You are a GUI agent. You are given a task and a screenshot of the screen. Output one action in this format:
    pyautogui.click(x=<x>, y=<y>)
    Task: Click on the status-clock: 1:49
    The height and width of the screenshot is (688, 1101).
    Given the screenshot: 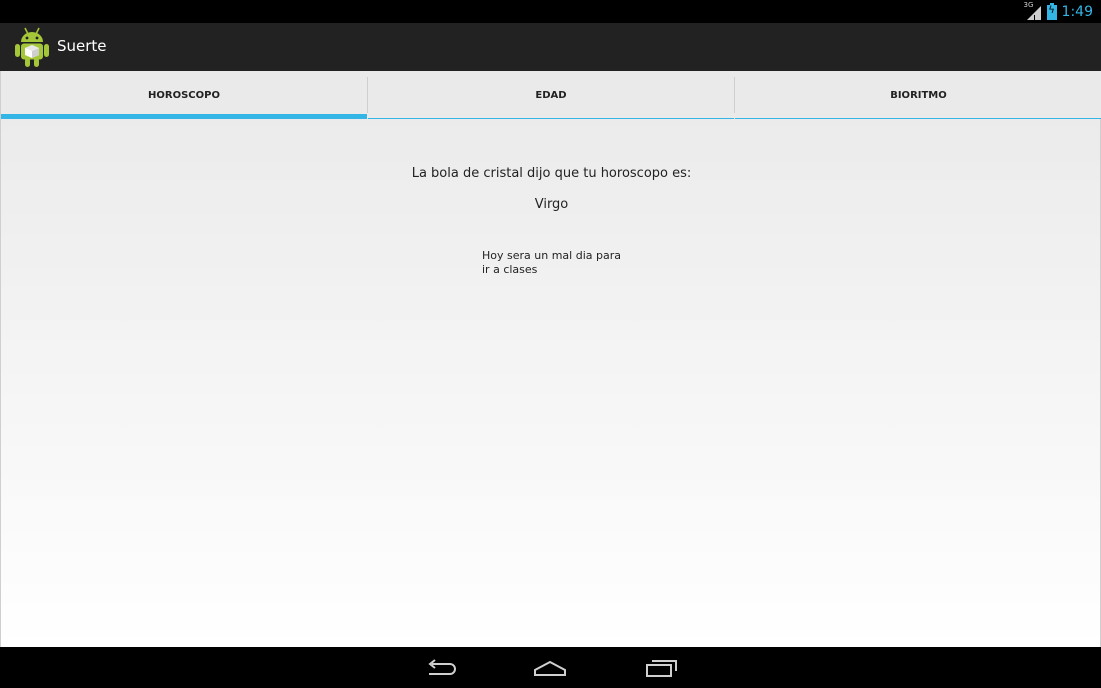 What is the action you would take?
    pyautogui.click(x=1077, y=12)
    